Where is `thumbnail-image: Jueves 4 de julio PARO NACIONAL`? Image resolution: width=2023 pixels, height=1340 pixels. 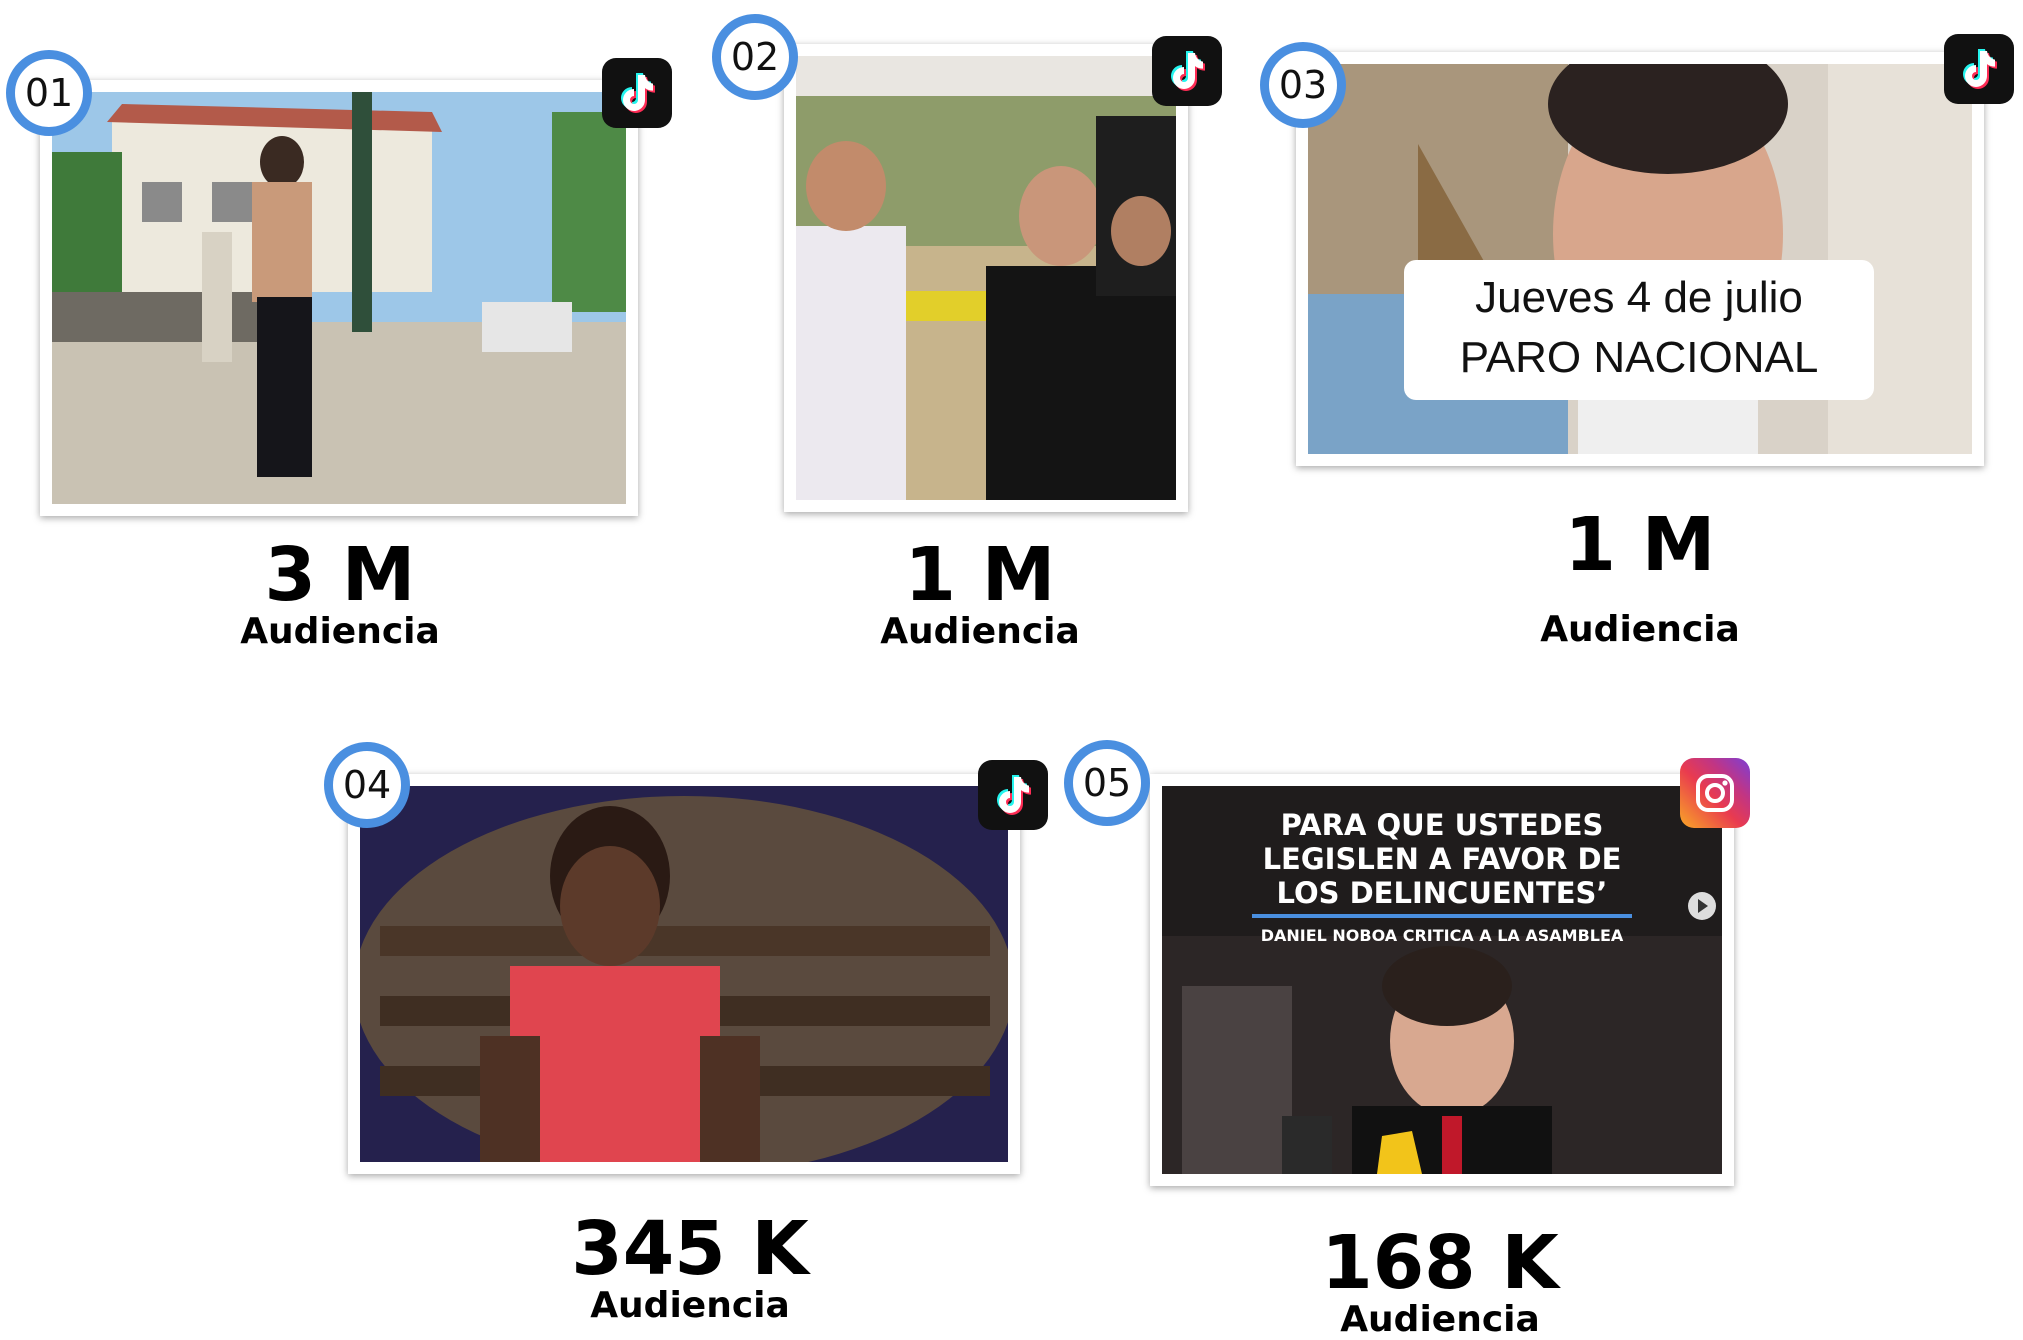 thumbnail-image: Jueves 4 de julio PARO NACIONAL is located at coordinates (1640, 259).